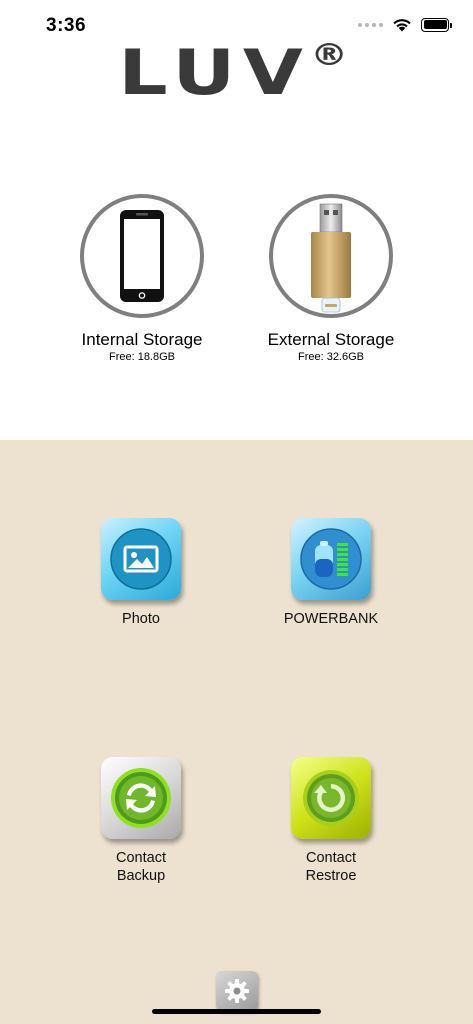  I want to click on photo-button, so click(141, 559).